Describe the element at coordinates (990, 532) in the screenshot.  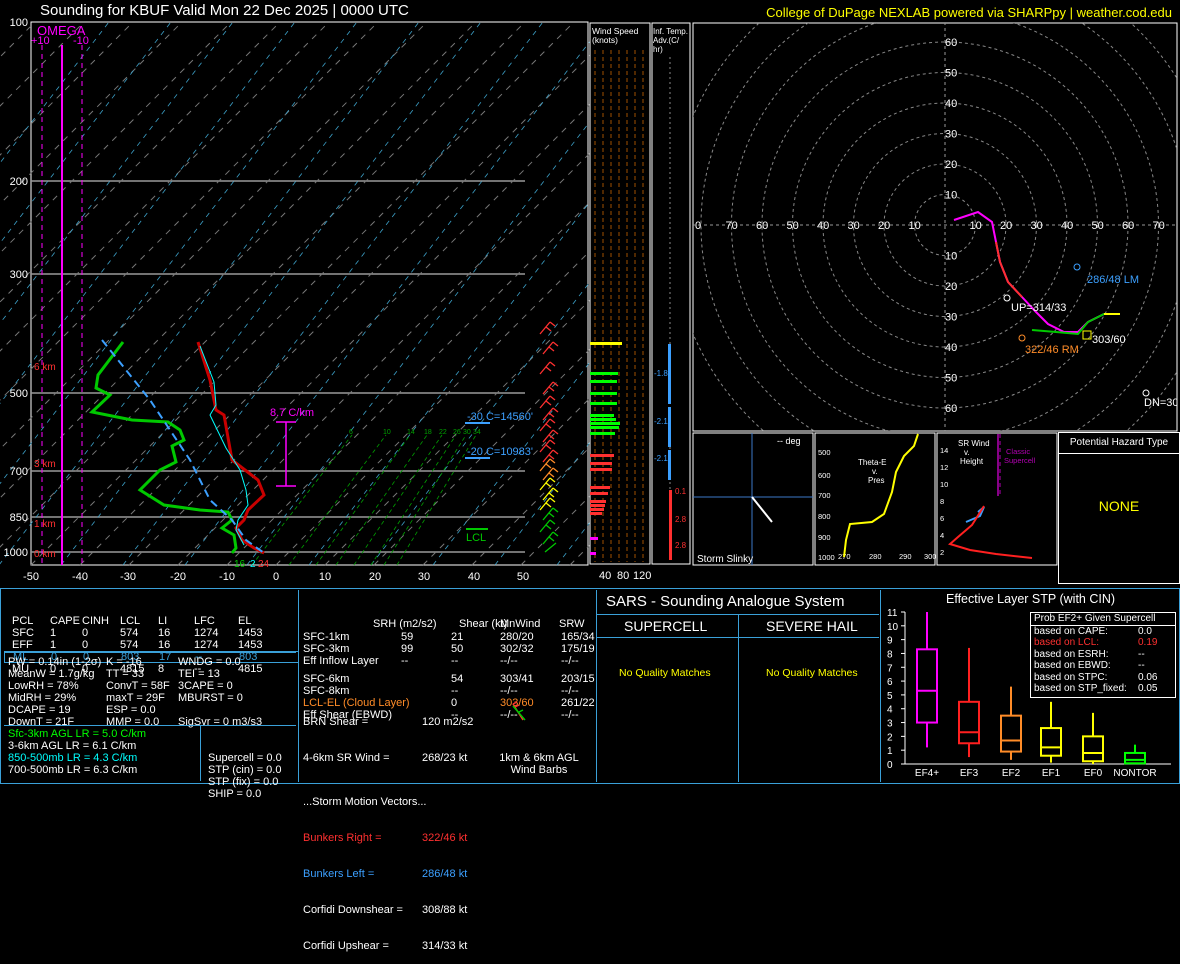
I see `srwind-profile` at that location.